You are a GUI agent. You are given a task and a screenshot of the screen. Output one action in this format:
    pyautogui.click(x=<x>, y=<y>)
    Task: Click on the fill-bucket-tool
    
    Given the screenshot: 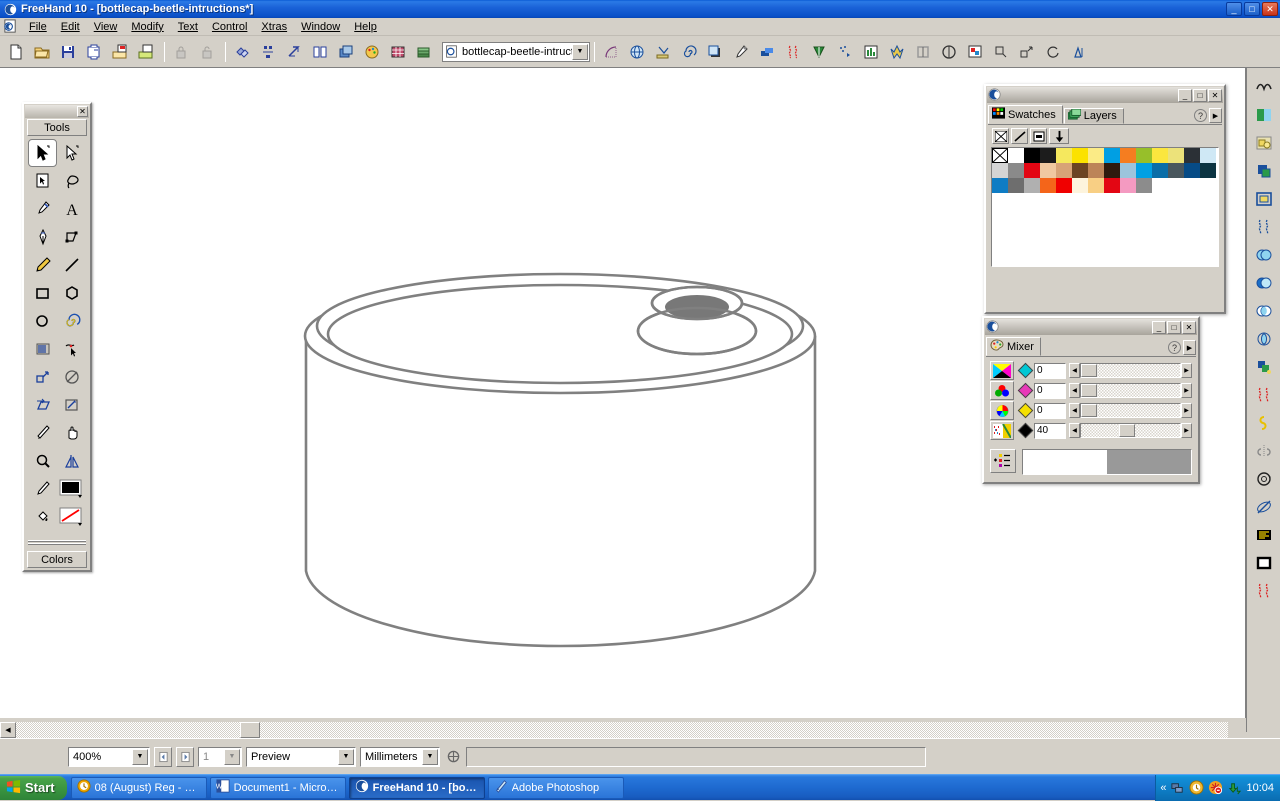 What is the action you would take?
    pyautogui.click(x=42, y=517)
    